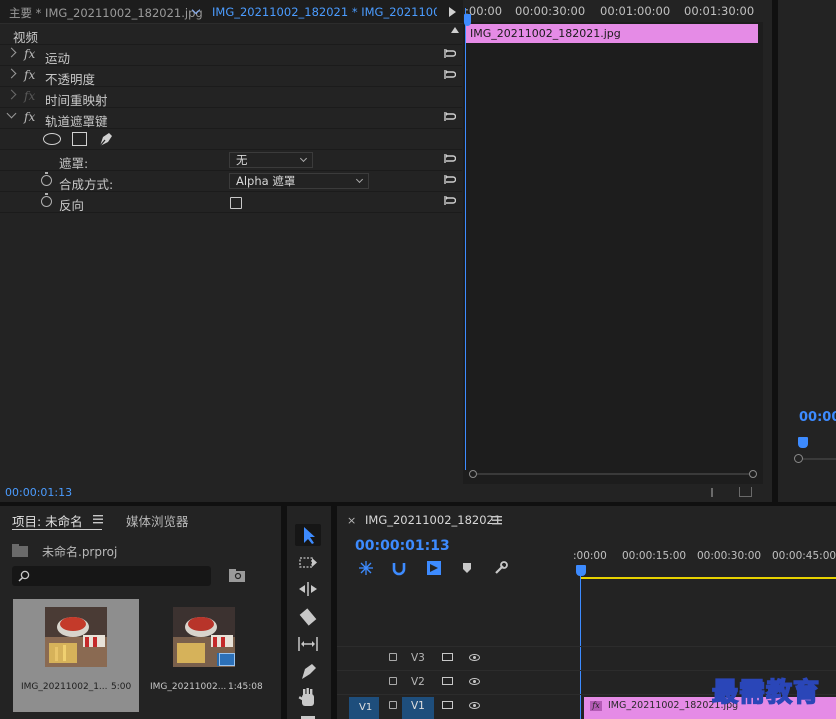  What do you see at coordinates (86, 184) in the screenshot?
I see `composite-label: 合成方式:` at bounding box center [86, 184].